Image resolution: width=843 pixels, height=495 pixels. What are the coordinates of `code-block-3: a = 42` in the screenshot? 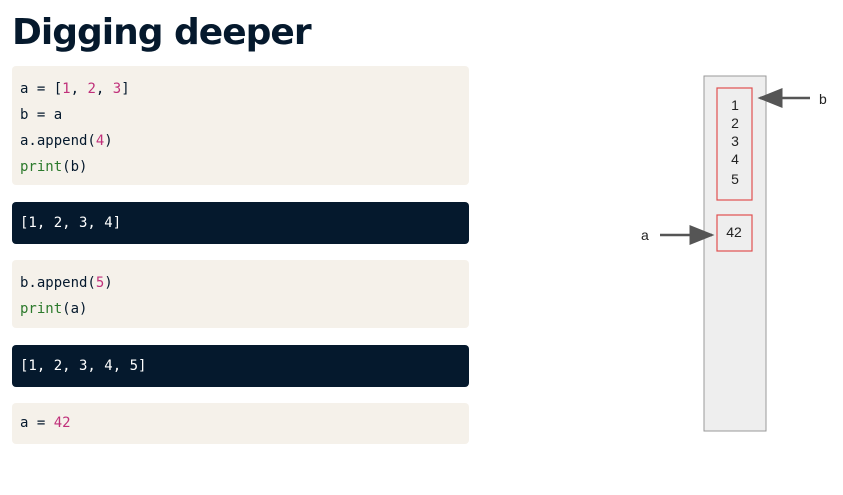 It's located at (240, 423).